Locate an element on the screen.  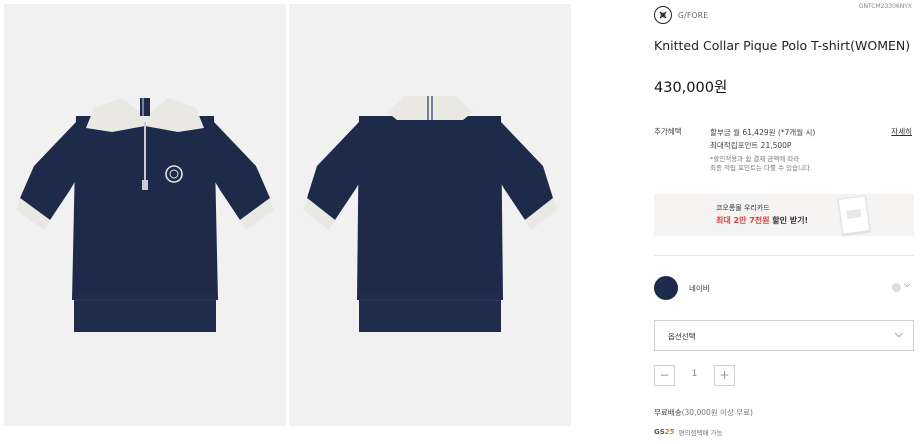
shipping-label: 무료배송 is located at coordinates (668, 412).